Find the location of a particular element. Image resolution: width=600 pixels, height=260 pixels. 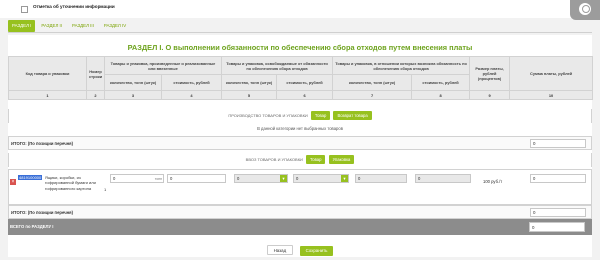

header-exempt-qty: количество, тонн (штук) is located at coordinates (249, 82).